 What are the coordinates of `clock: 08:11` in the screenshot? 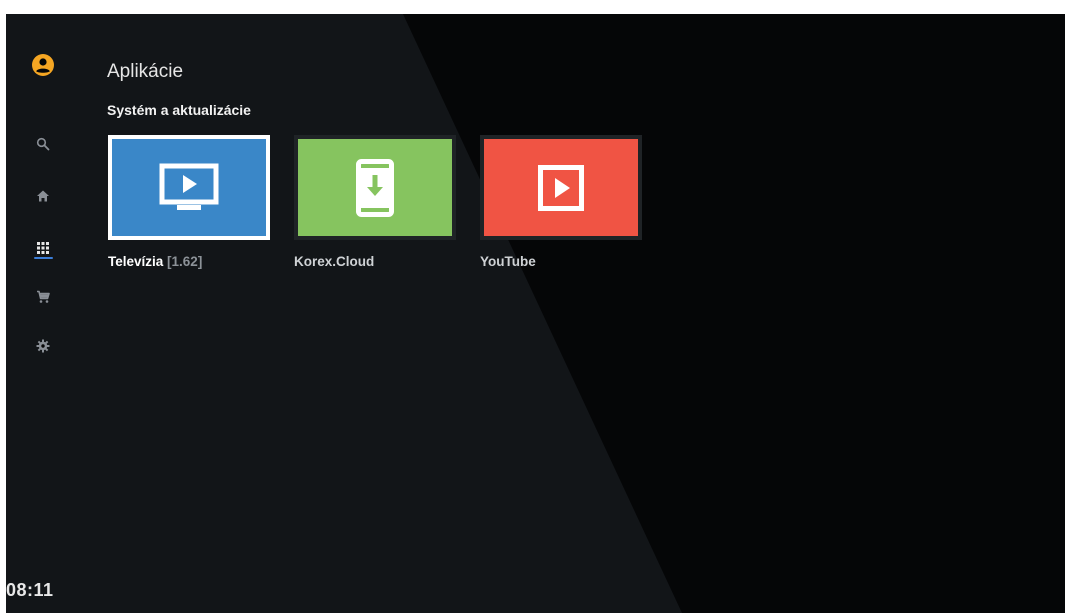 It's located at (30, 590).